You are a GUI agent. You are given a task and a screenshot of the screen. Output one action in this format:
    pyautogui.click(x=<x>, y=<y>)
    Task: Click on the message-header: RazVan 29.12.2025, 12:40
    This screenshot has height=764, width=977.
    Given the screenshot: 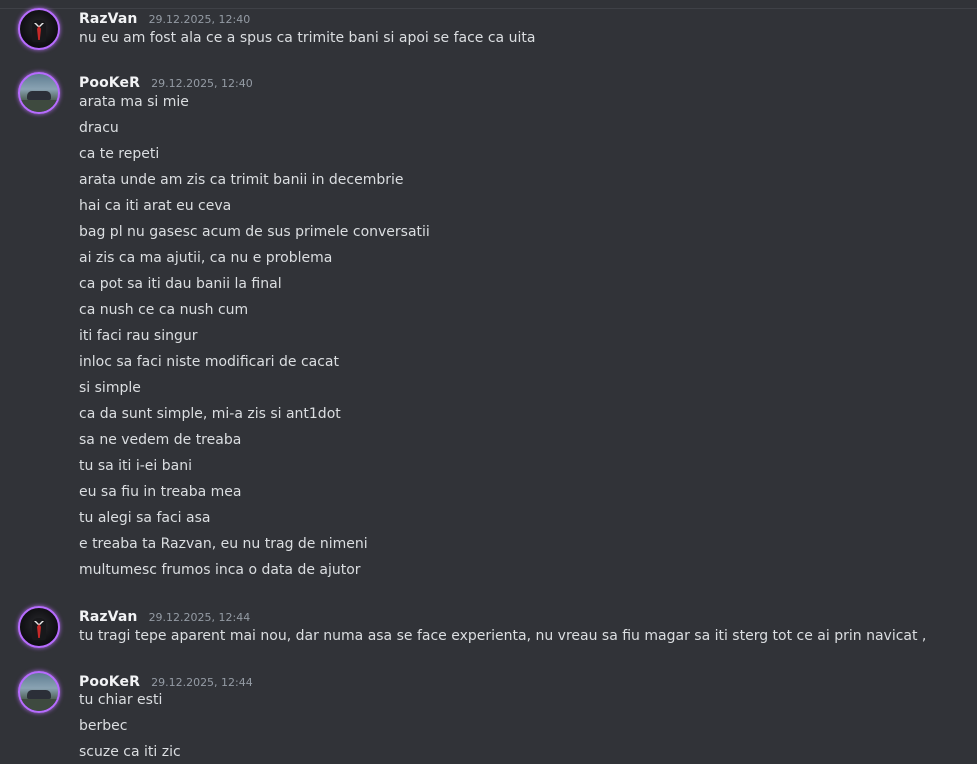 What is the action you would take?
    pyautogui.click(x=165, y=17)
    